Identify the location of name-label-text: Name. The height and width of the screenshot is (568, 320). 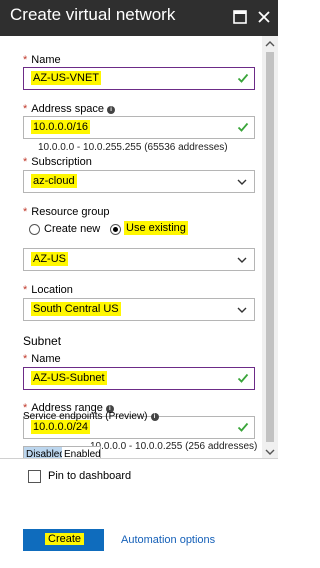
(46, 60).